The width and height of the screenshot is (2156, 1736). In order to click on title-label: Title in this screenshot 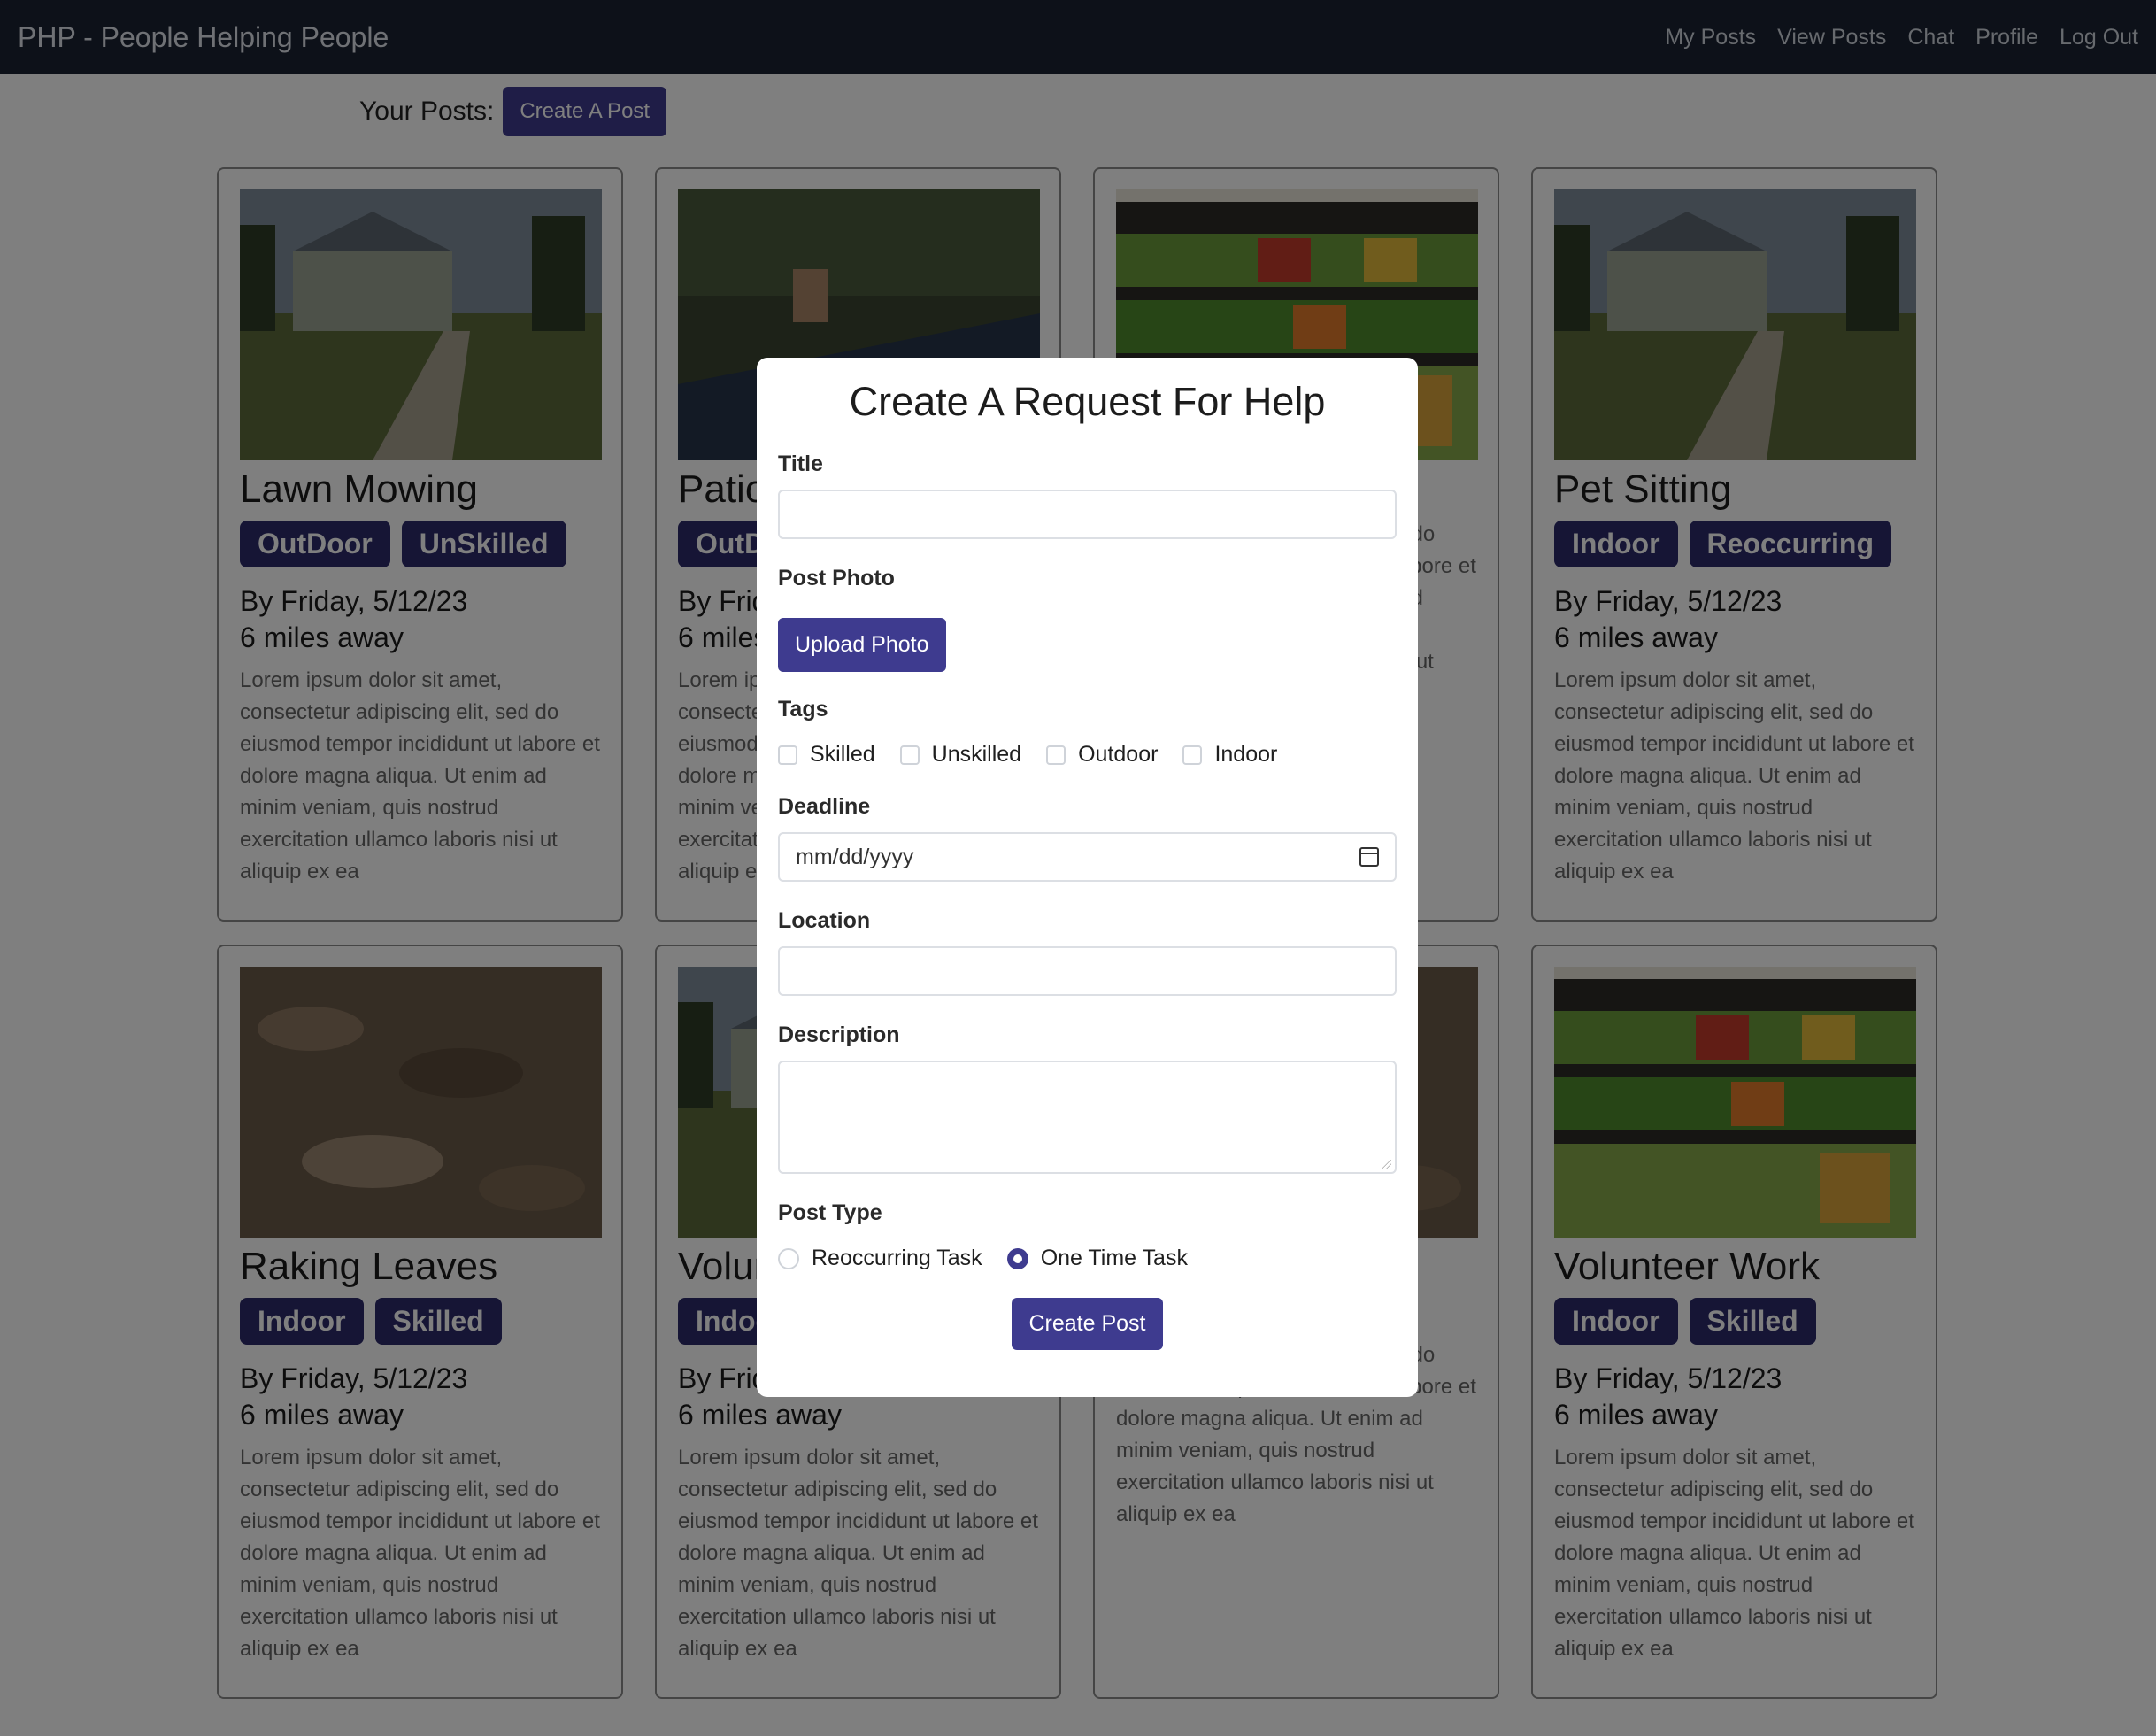, I will do `click(800, 464)`.